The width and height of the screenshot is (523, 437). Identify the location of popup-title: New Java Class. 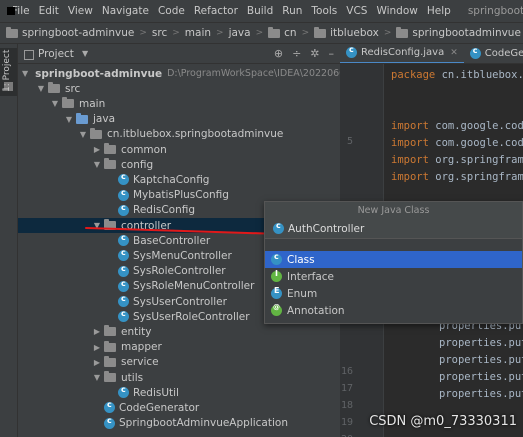
(393, 210).